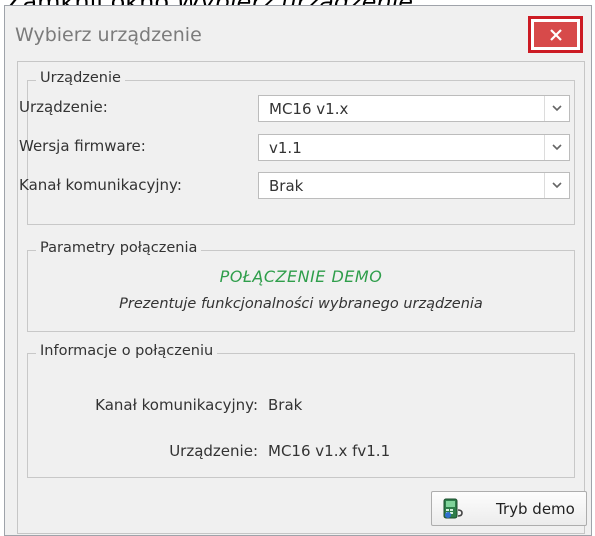 This screenshot has width=595, height=536. What do you see at coordinates (453, 508) in the screenshot?
I see `device-demo-icon` at bounding box center [453, 508].